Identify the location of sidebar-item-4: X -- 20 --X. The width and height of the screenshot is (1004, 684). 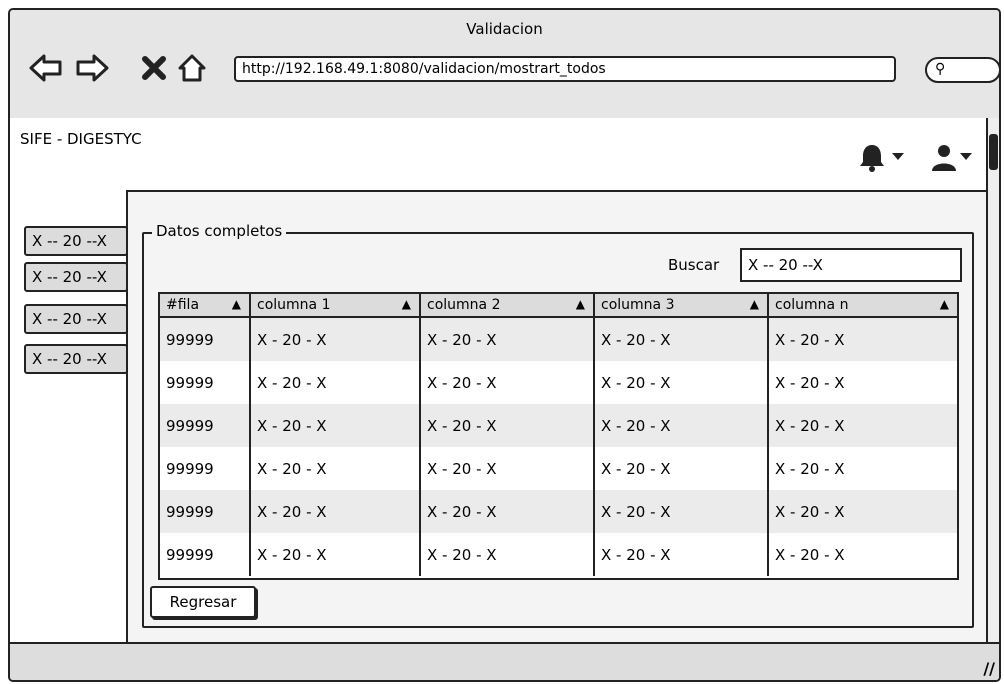
(76, 359).